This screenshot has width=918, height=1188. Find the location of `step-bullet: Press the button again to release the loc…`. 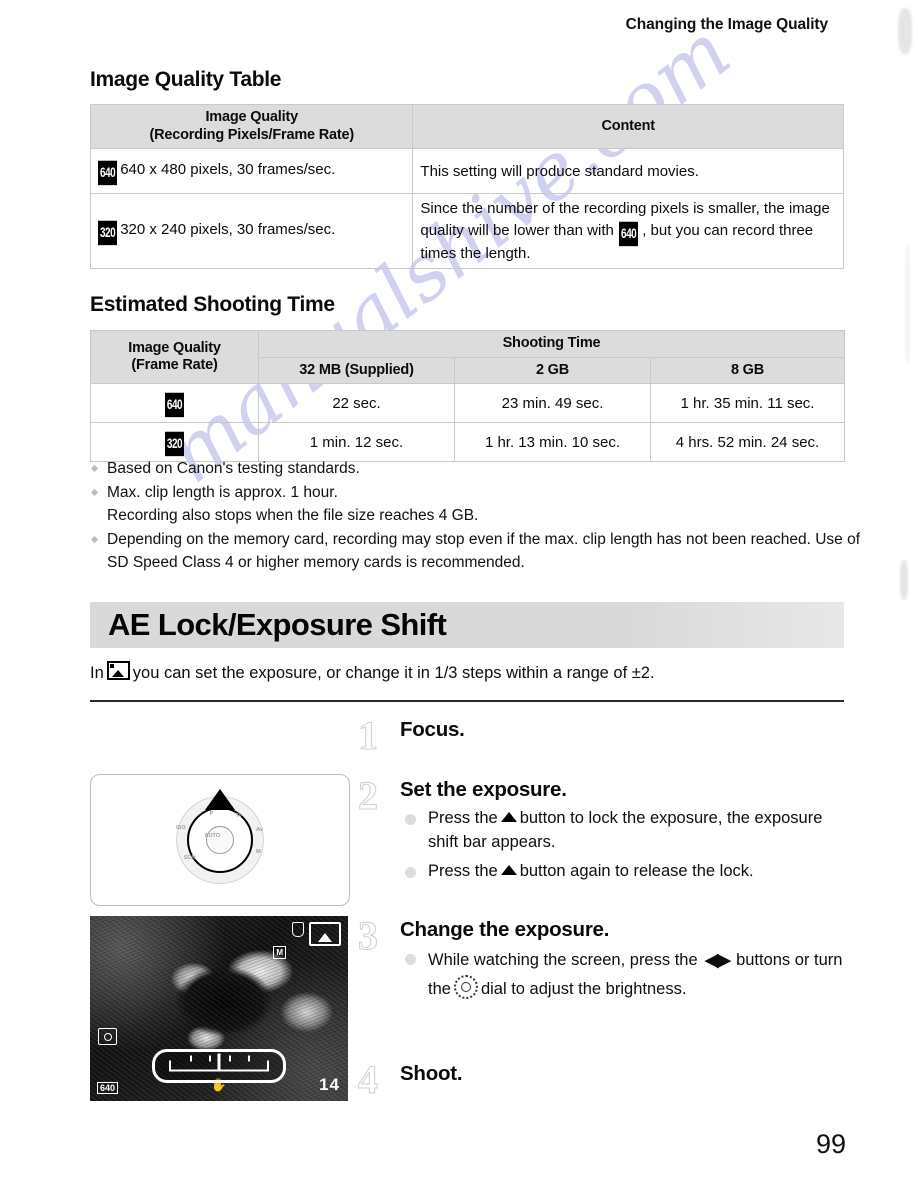

step-bullet: Press the button again to release the loc… is located at coordinates (628, 872).